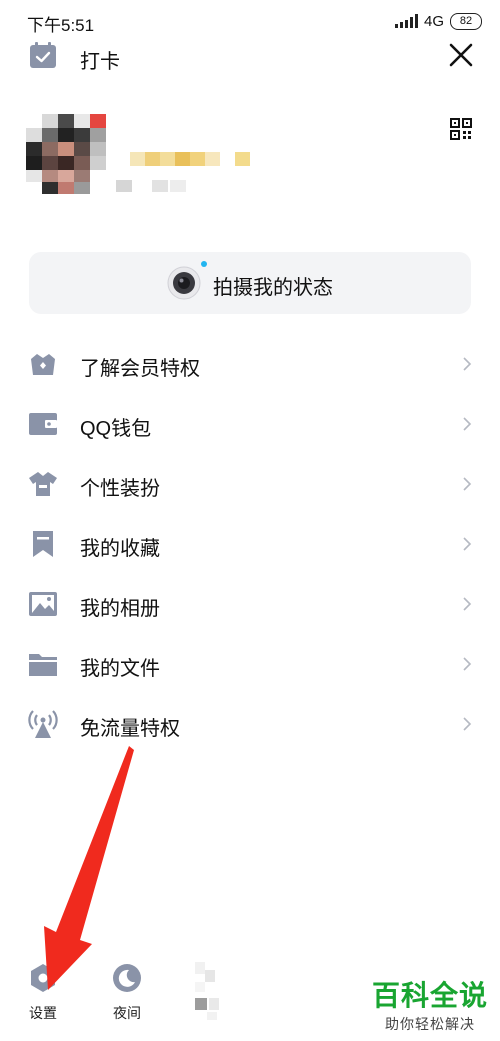 The width and height of the screenshot is (500, 1041). Describe the element at coordinates (100, 59) in the screenshot. I see `checkin-label: 打卡` at that location.